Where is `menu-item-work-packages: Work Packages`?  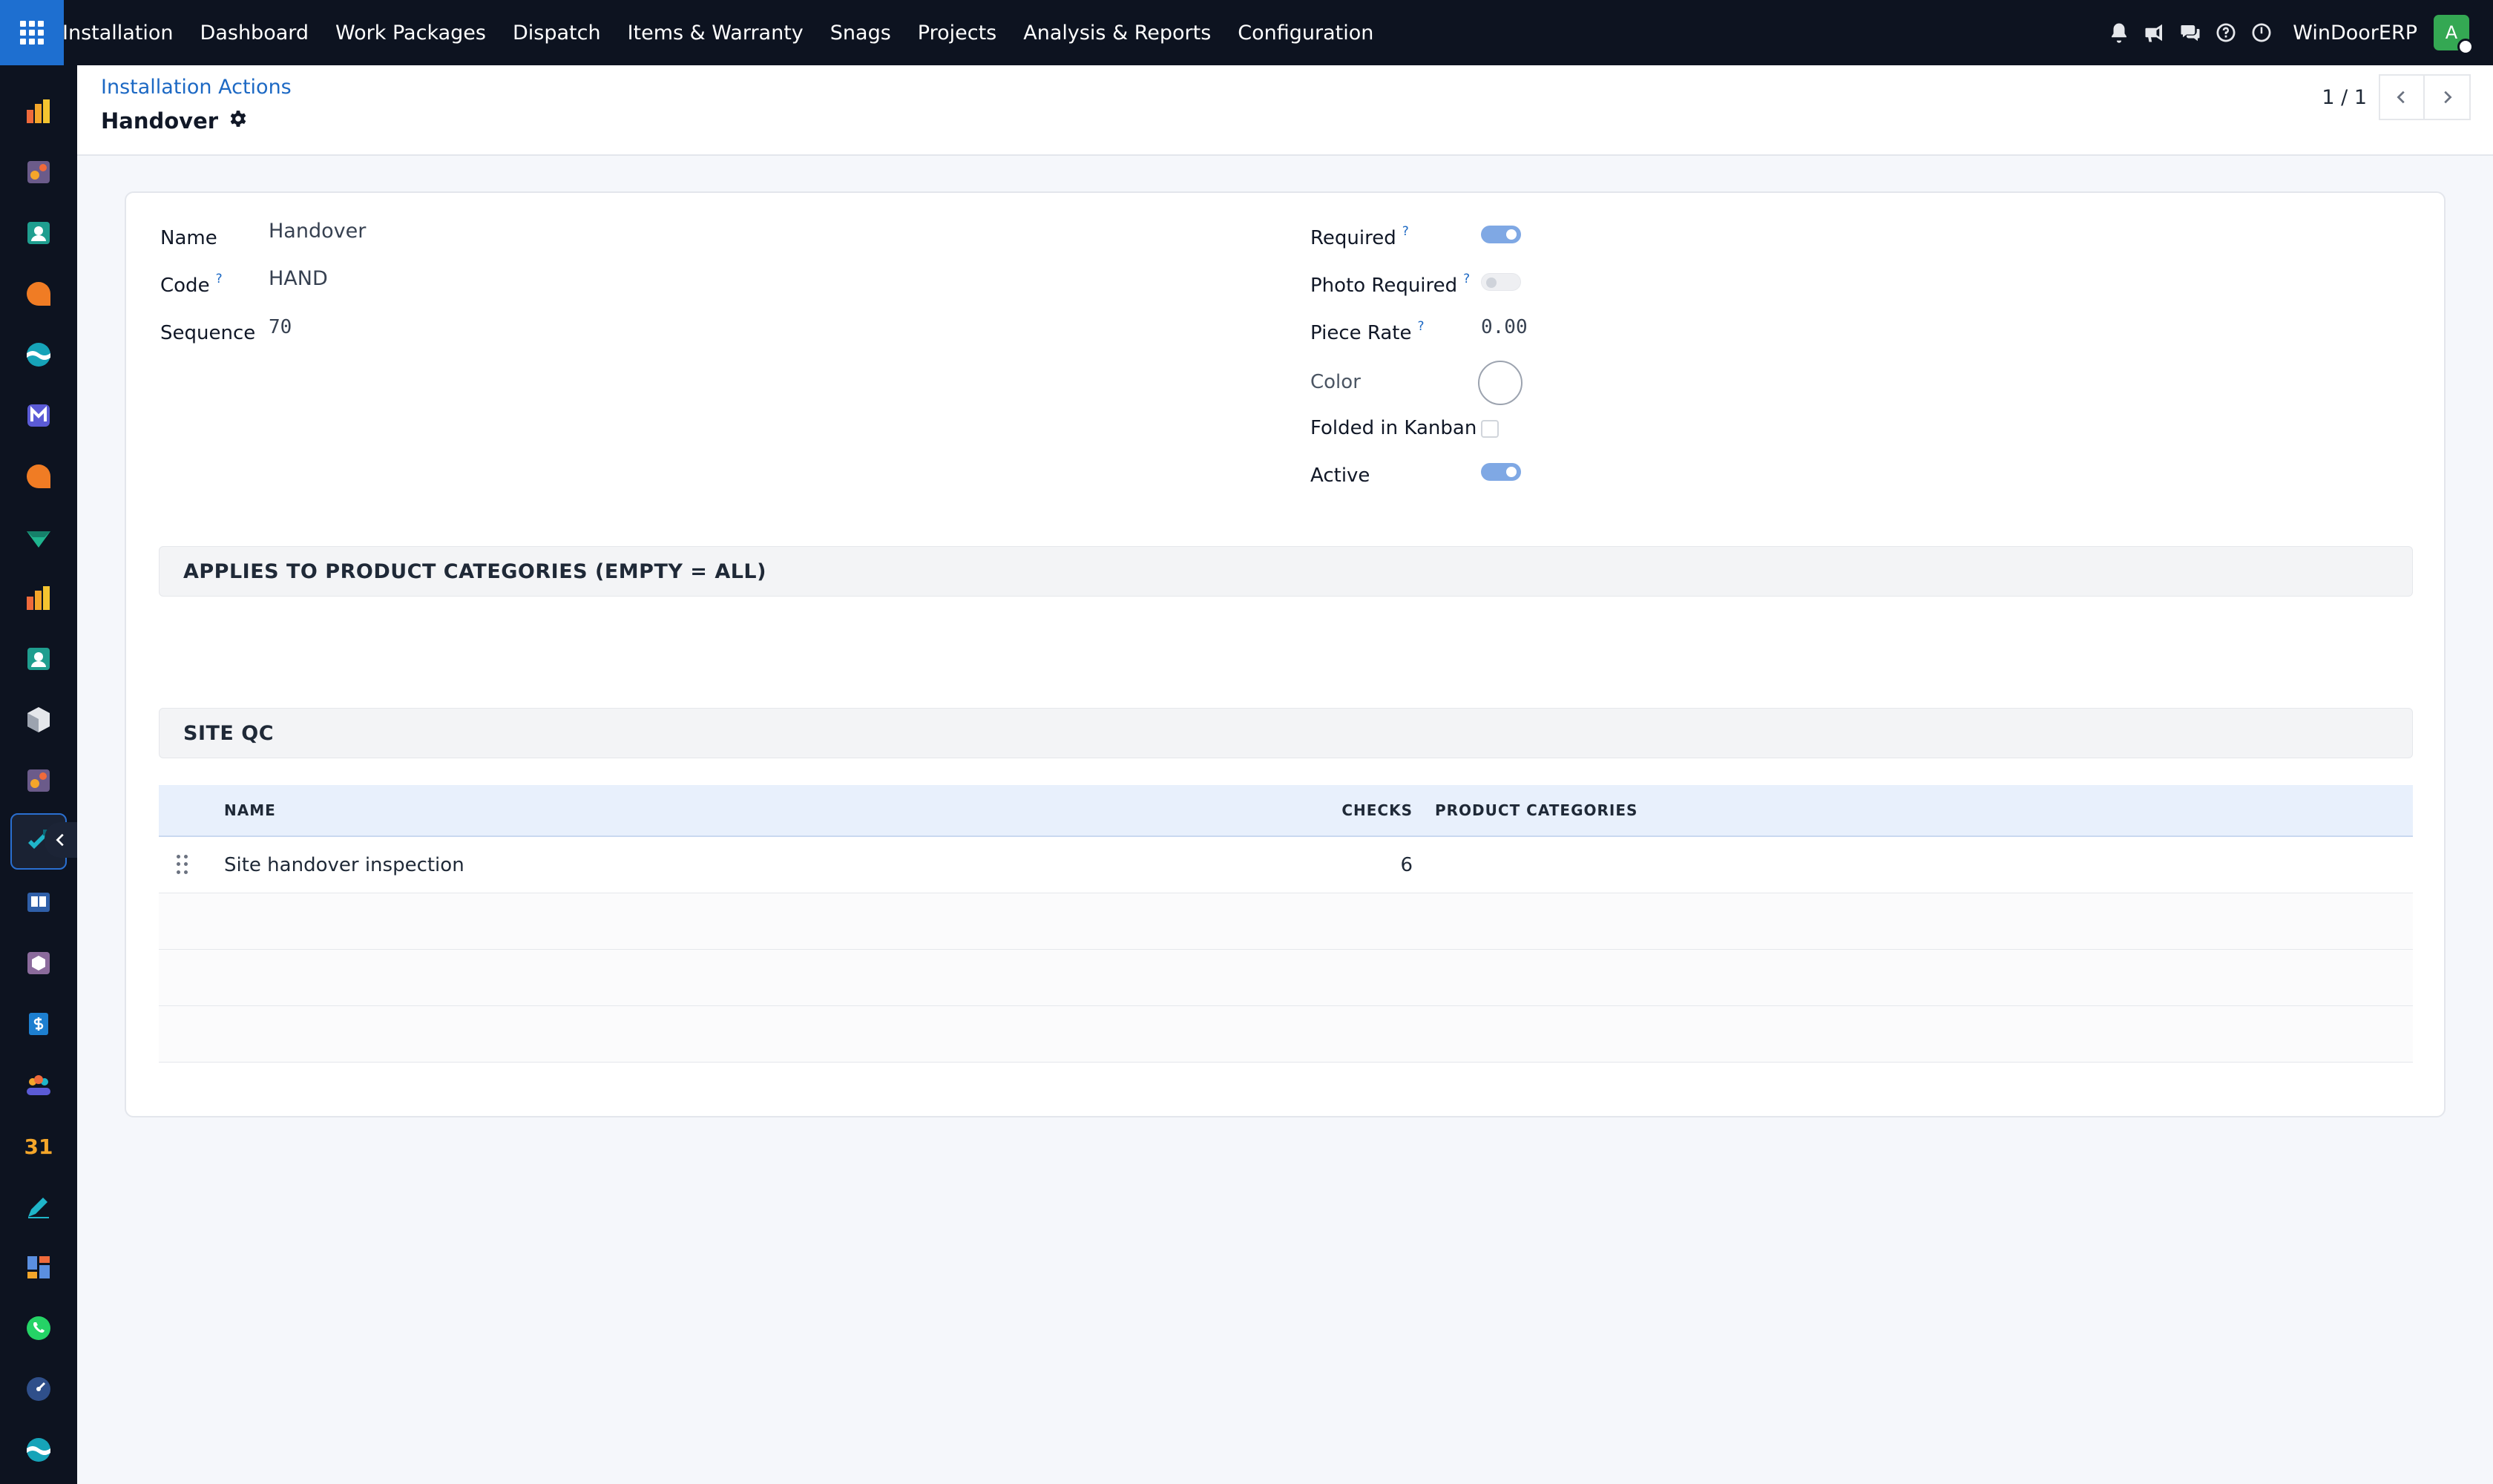 menu-item-work-packages: Work Packages is located at coordinates (410, 32).